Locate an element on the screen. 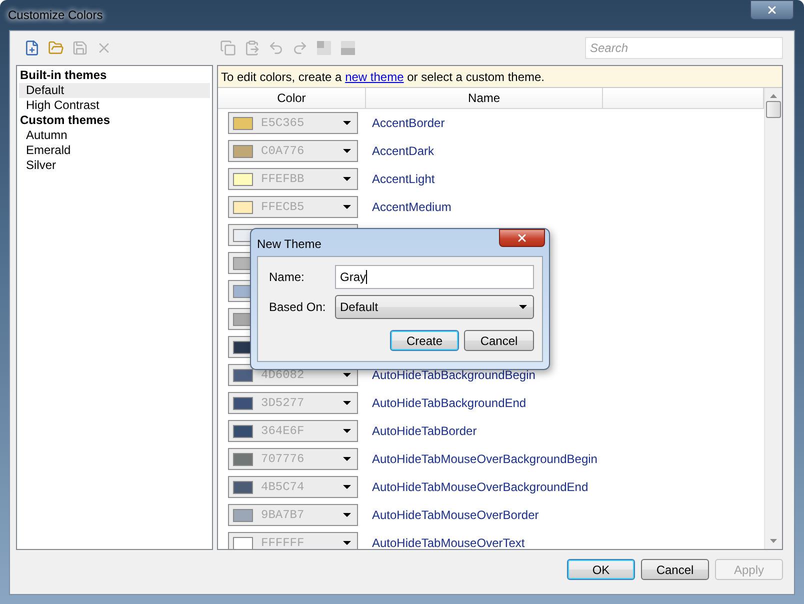 The image size is (804, 604). color-name: AccentMedium is located at coordinates (412, 207).